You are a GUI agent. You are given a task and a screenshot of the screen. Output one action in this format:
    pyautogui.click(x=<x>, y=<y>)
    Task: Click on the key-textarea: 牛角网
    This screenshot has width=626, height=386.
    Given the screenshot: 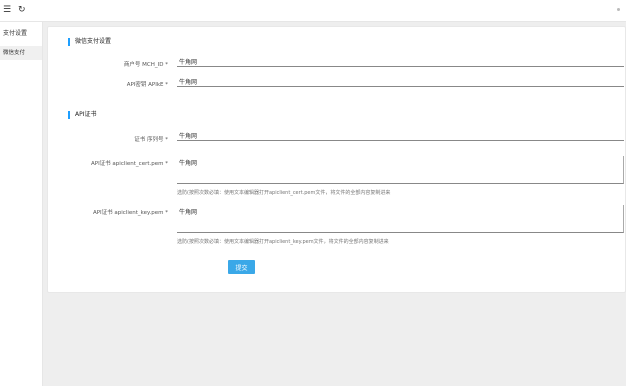 What is the action you would take?
    pyautogui.click(x=400, y=219)
    